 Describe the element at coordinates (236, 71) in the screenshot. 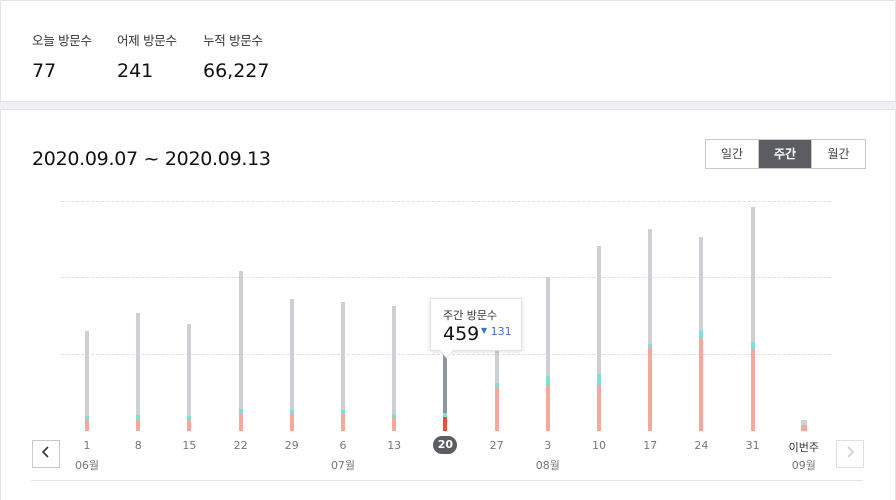

I see `stat-total-value: 66,227` at that location.